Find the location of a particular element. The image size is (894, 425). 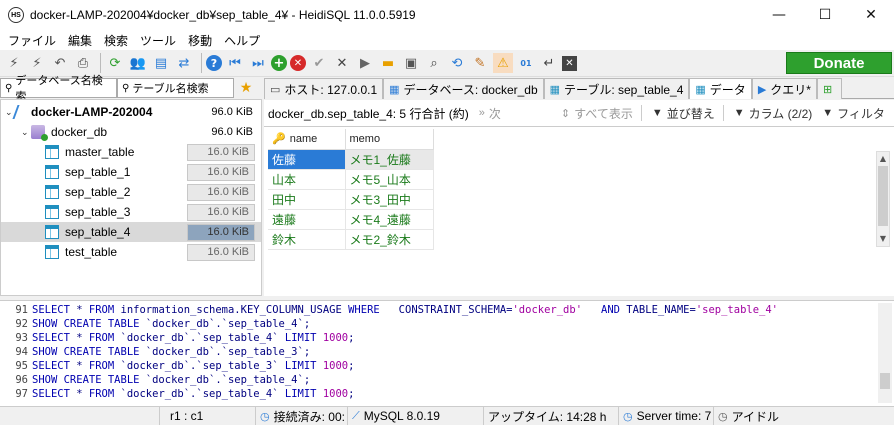

refresh-icon: ⟳ is located at coordinates (115, 63).